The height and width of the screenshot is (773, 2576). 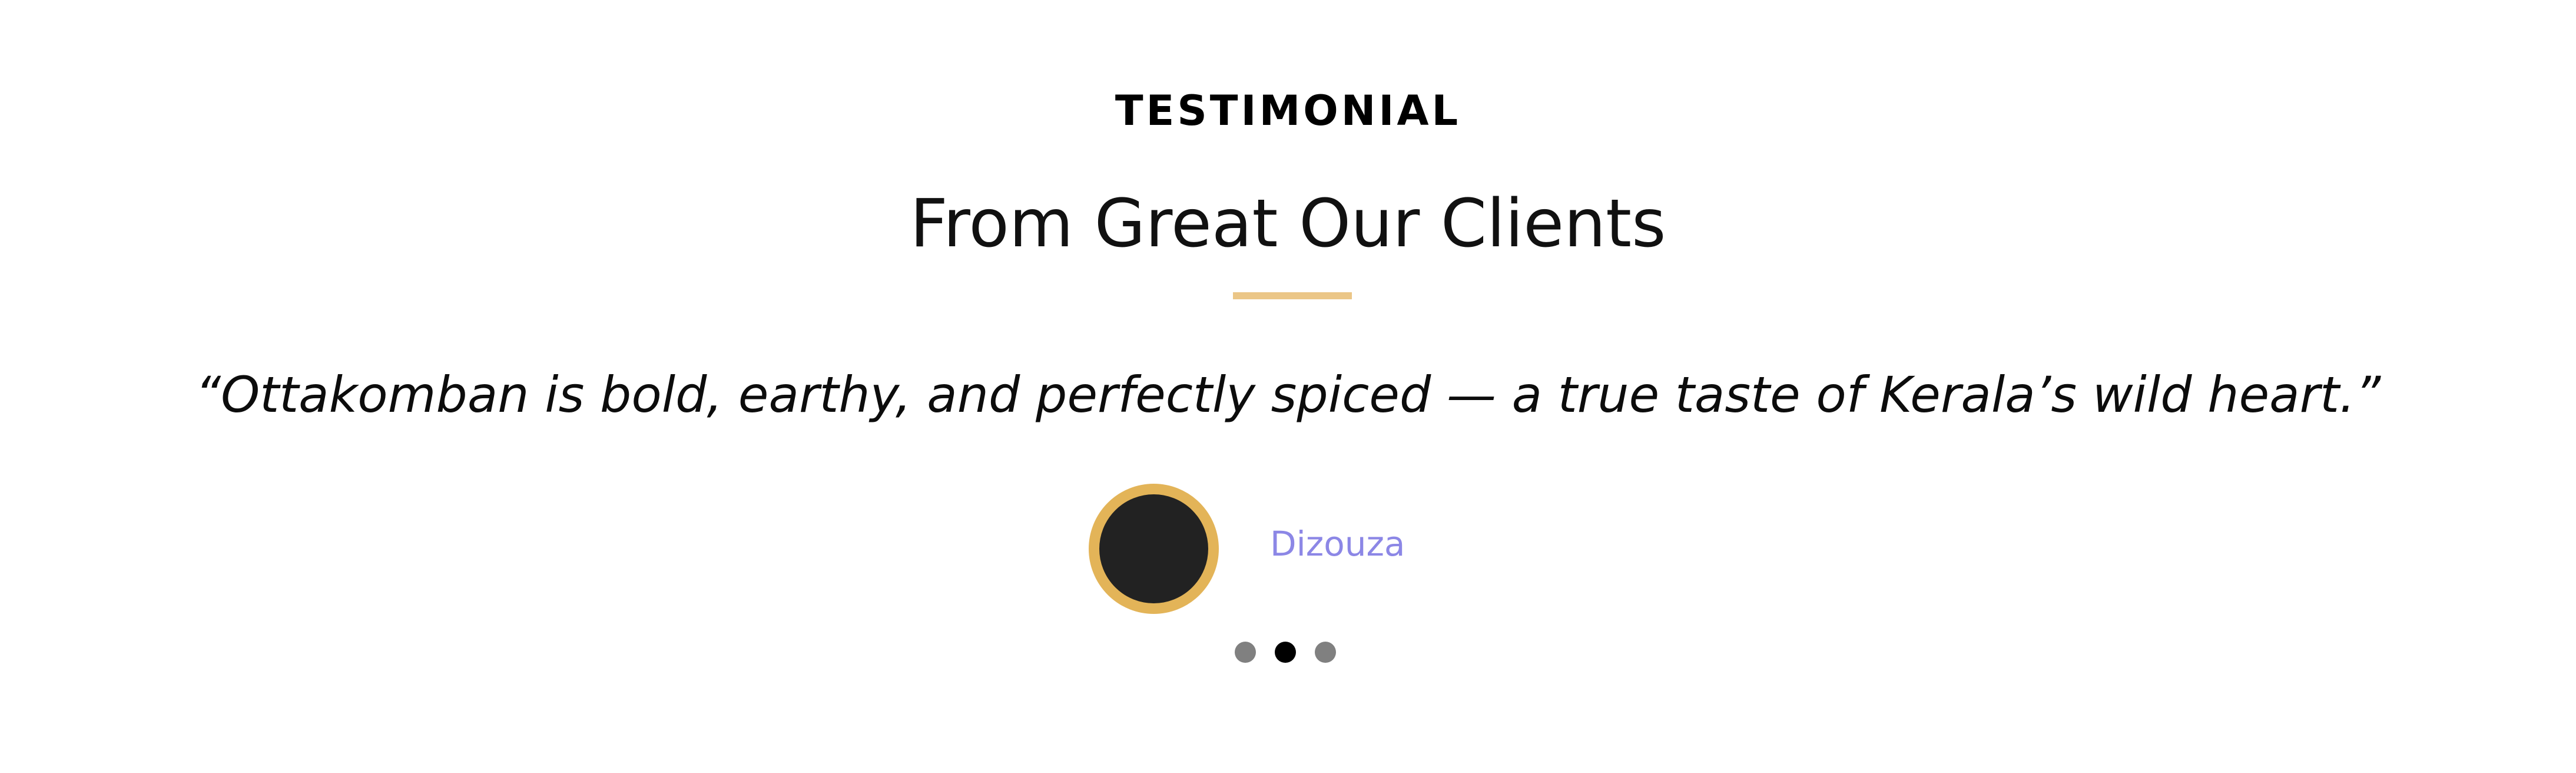 I want to click on heading-divider, so click(x=1292, y=296).